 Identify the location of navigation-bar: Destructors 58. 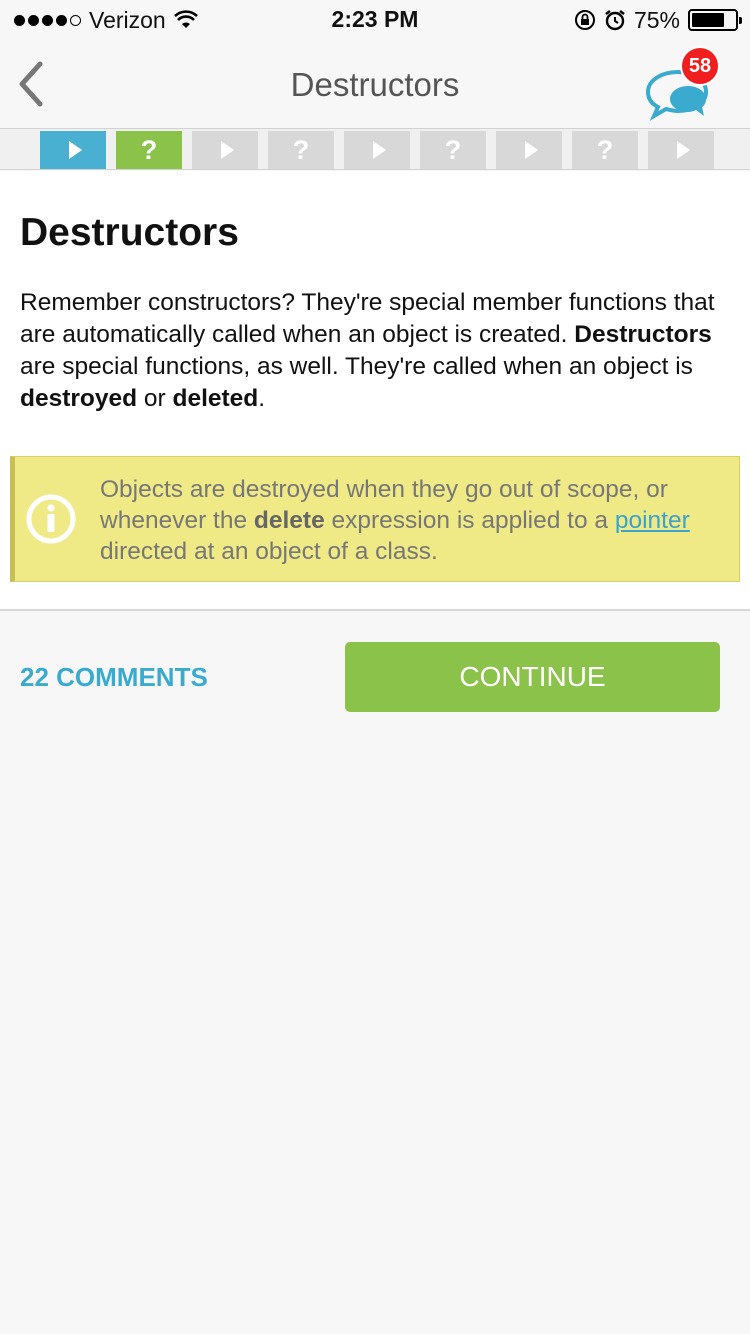
(375, 84).